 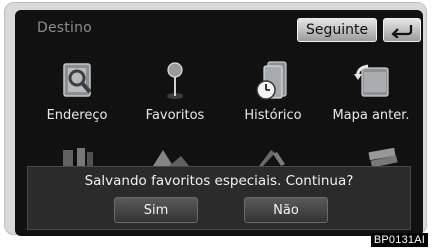 I want to click on landmark-icon, so click(x=171, y=158).